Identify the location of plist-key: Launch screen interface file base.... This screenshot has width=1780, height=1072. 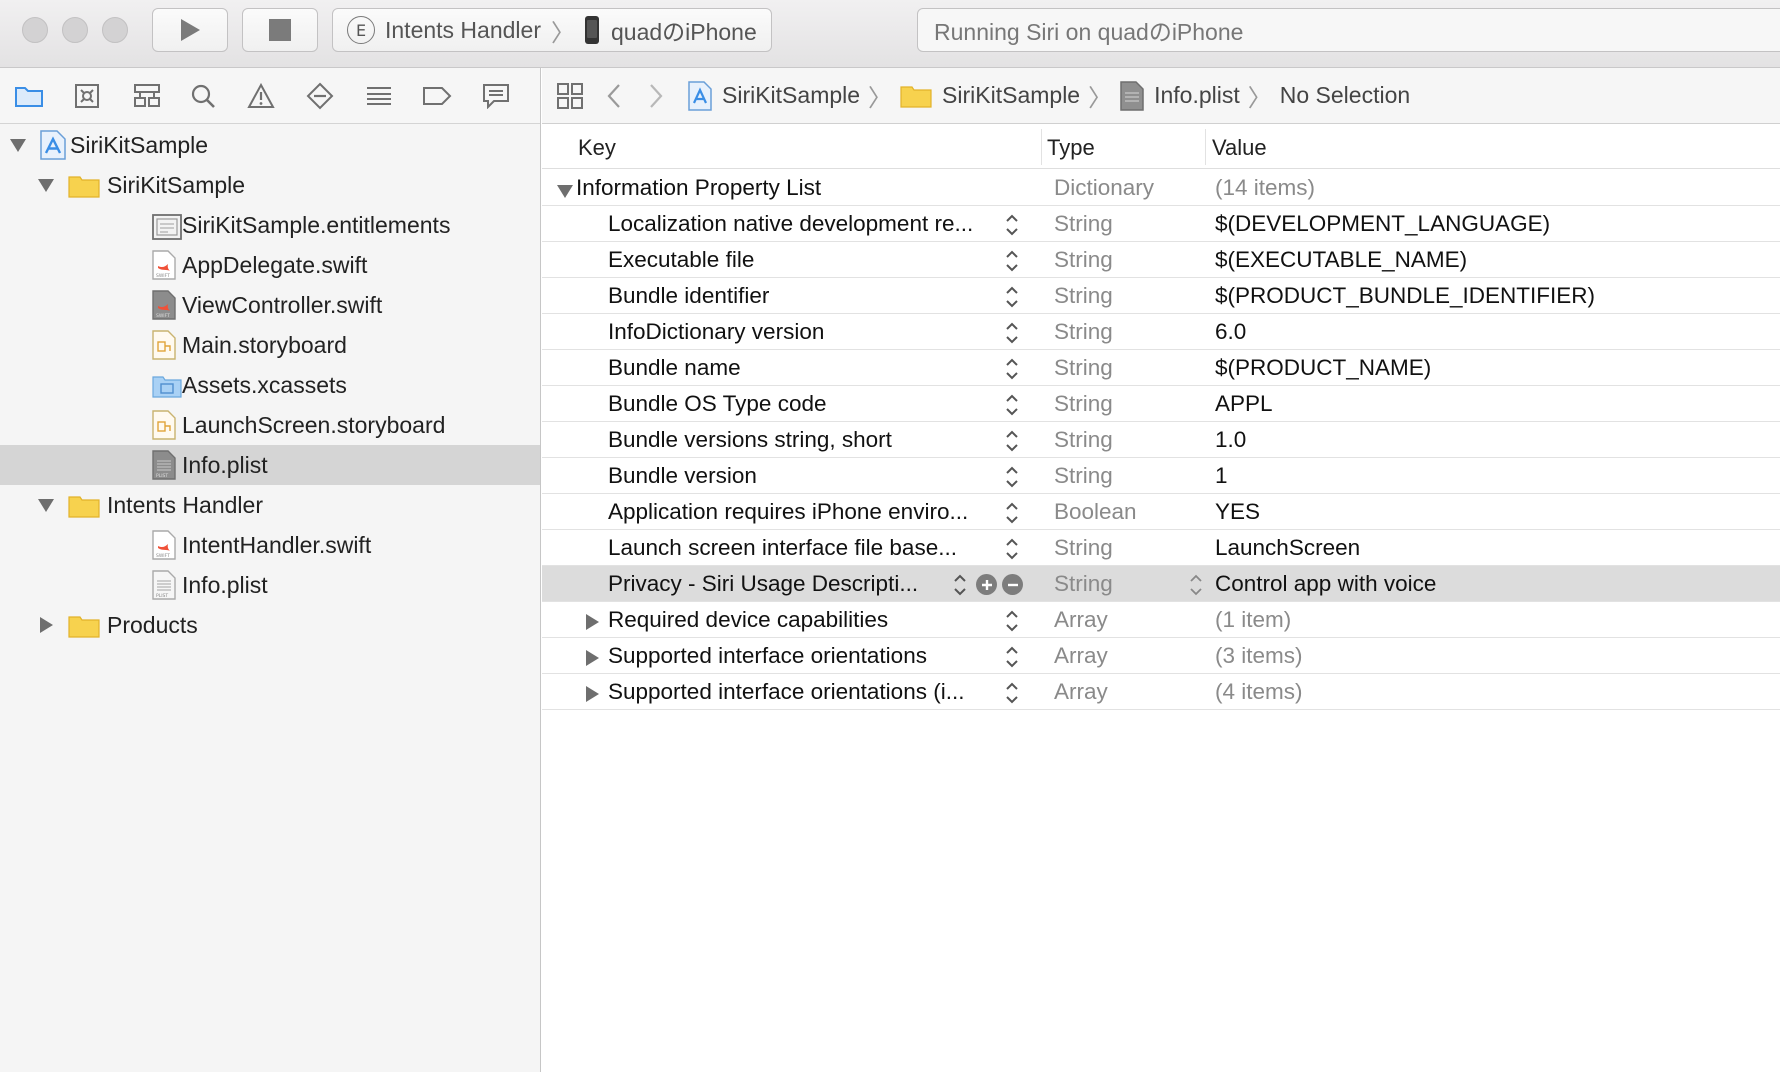
(782, 548).